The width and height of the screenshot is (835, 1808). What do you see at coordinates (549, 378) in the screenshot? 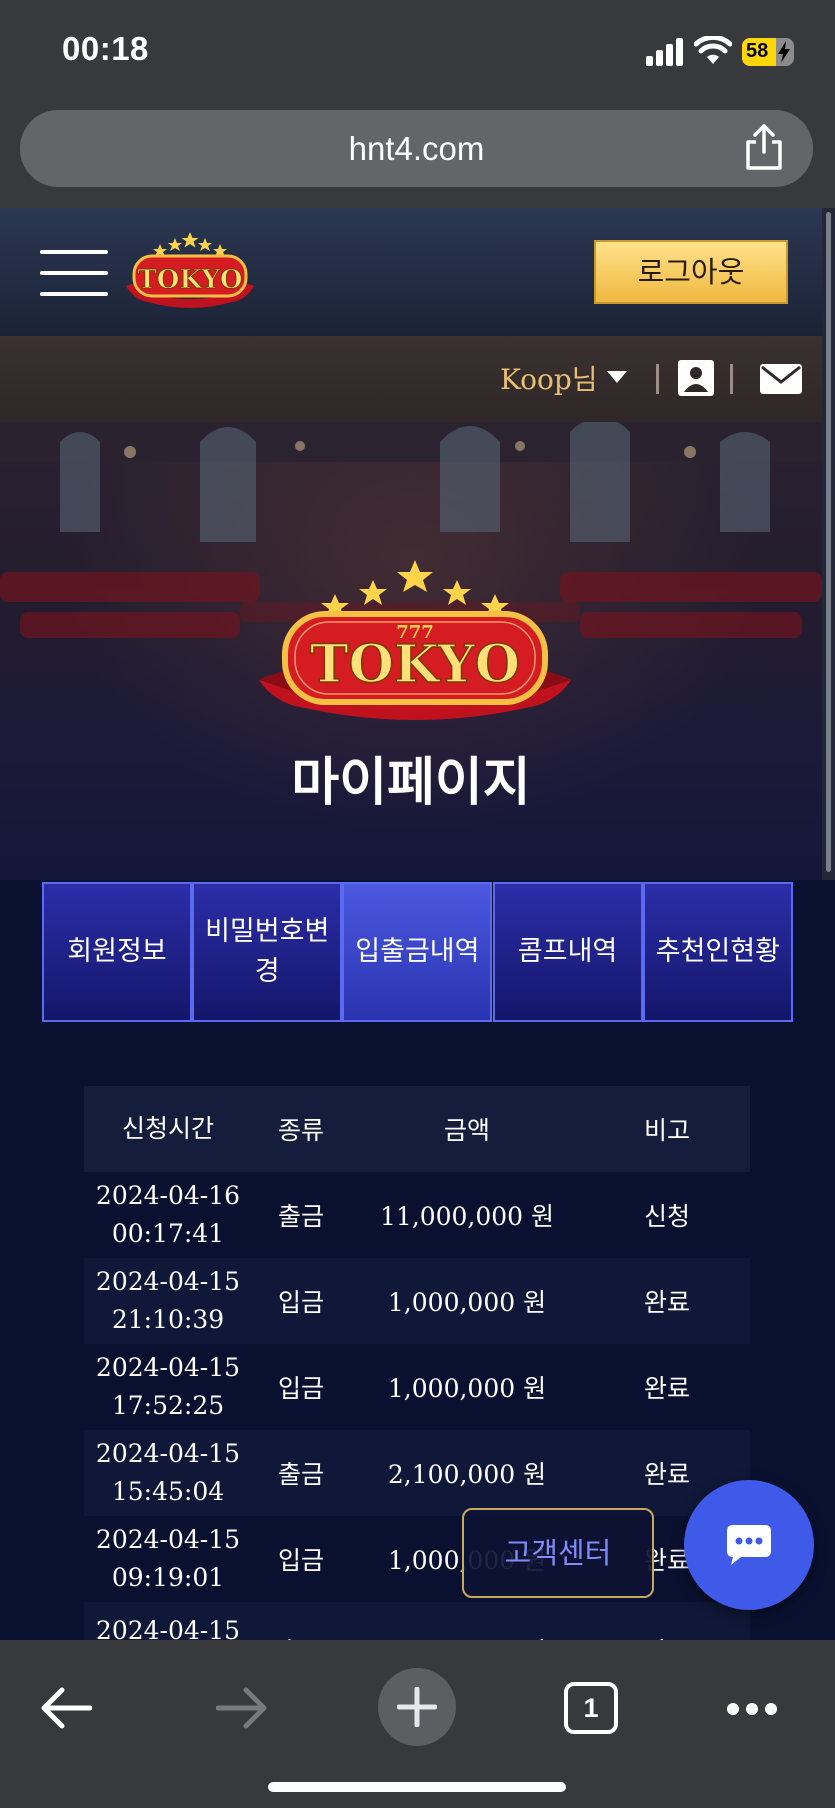
I see `username: Koop님` at bounding box center [549, 378].